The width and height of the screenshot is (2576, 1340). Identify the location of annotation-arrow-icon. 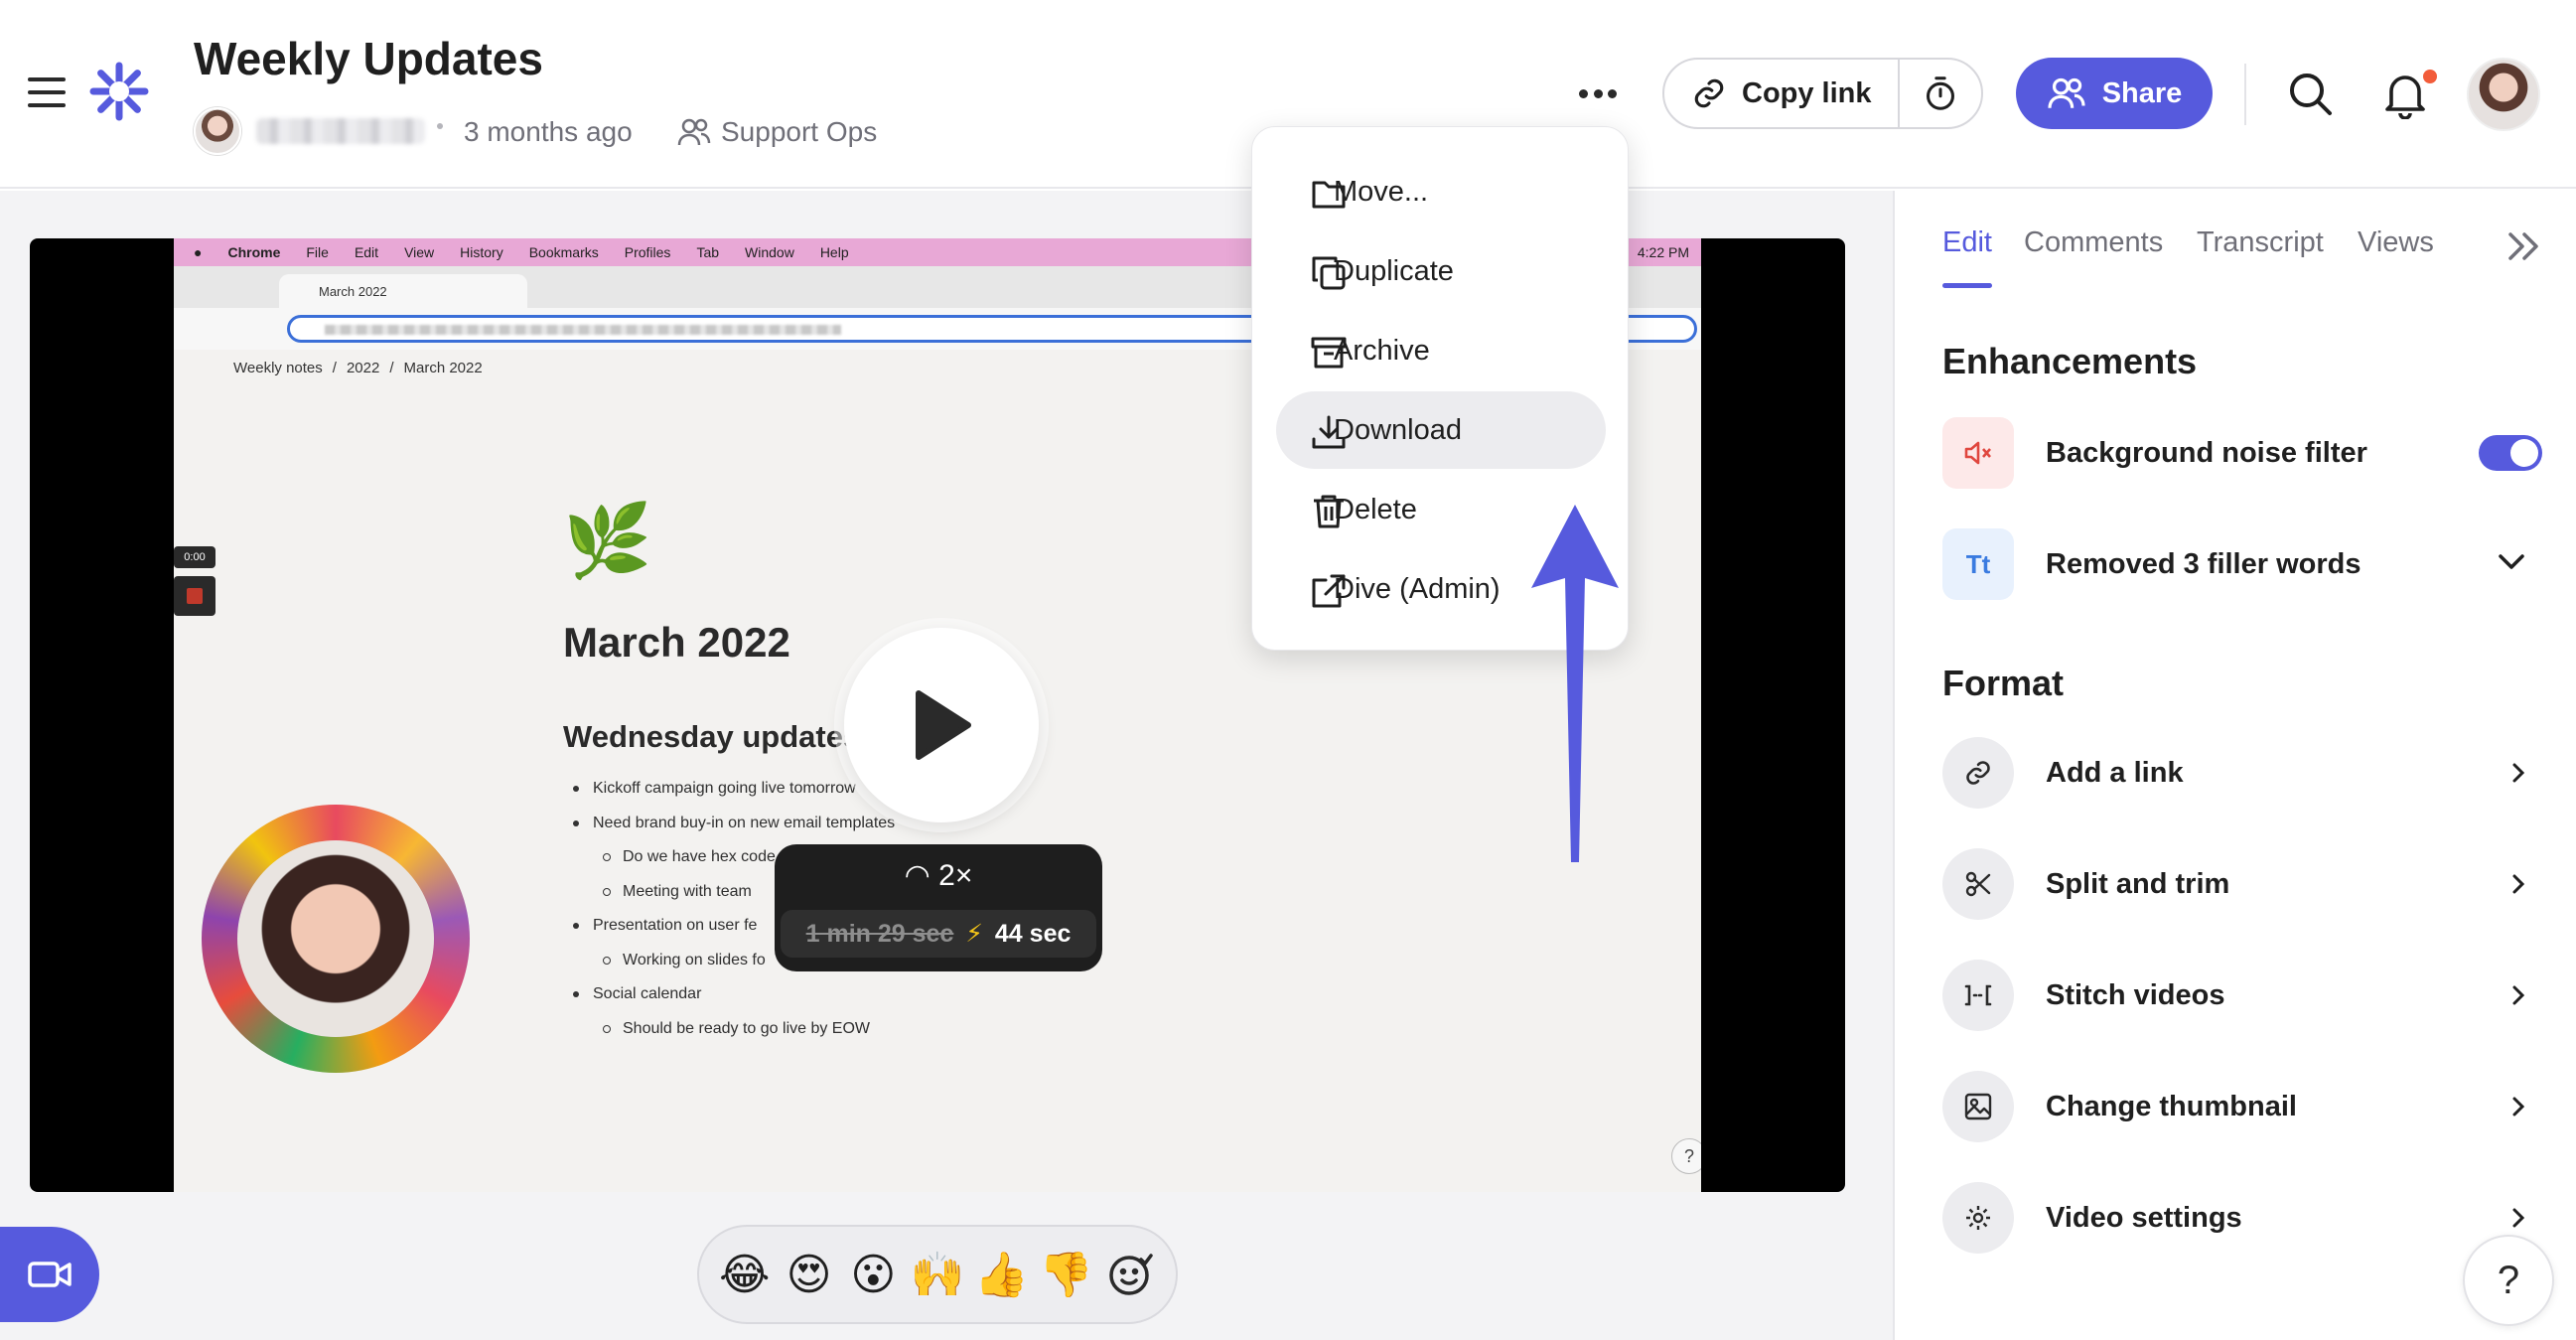
(1575, 683).